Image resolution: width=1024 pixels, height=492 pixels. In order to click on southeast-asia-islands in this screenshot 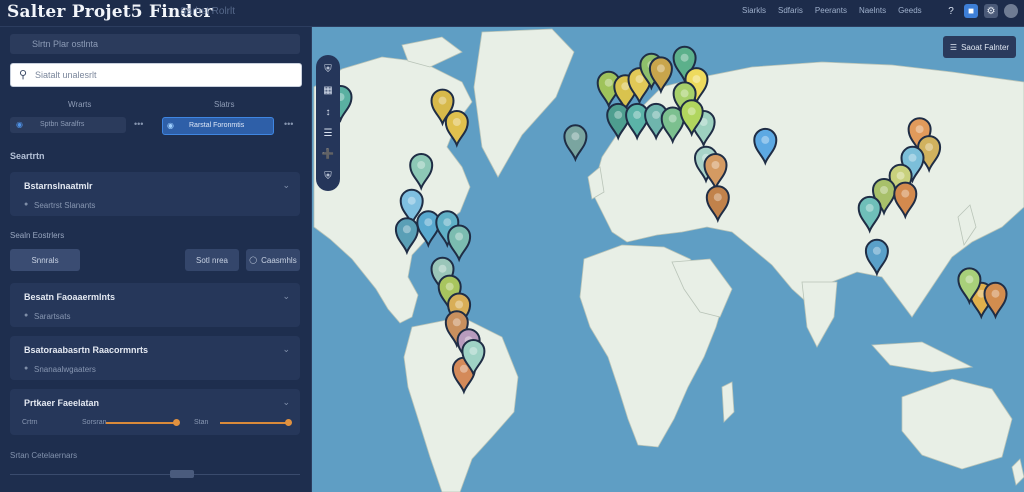, I will do `click(922, 357)`.